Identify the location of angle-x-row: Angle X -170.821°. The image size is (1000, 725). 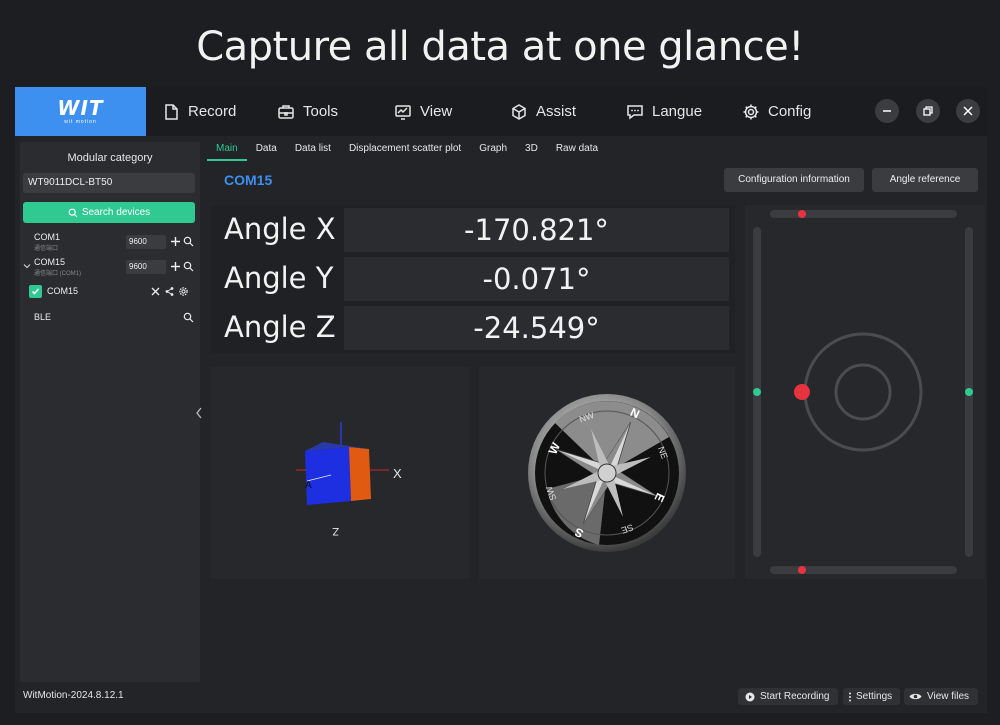
(473, 230).